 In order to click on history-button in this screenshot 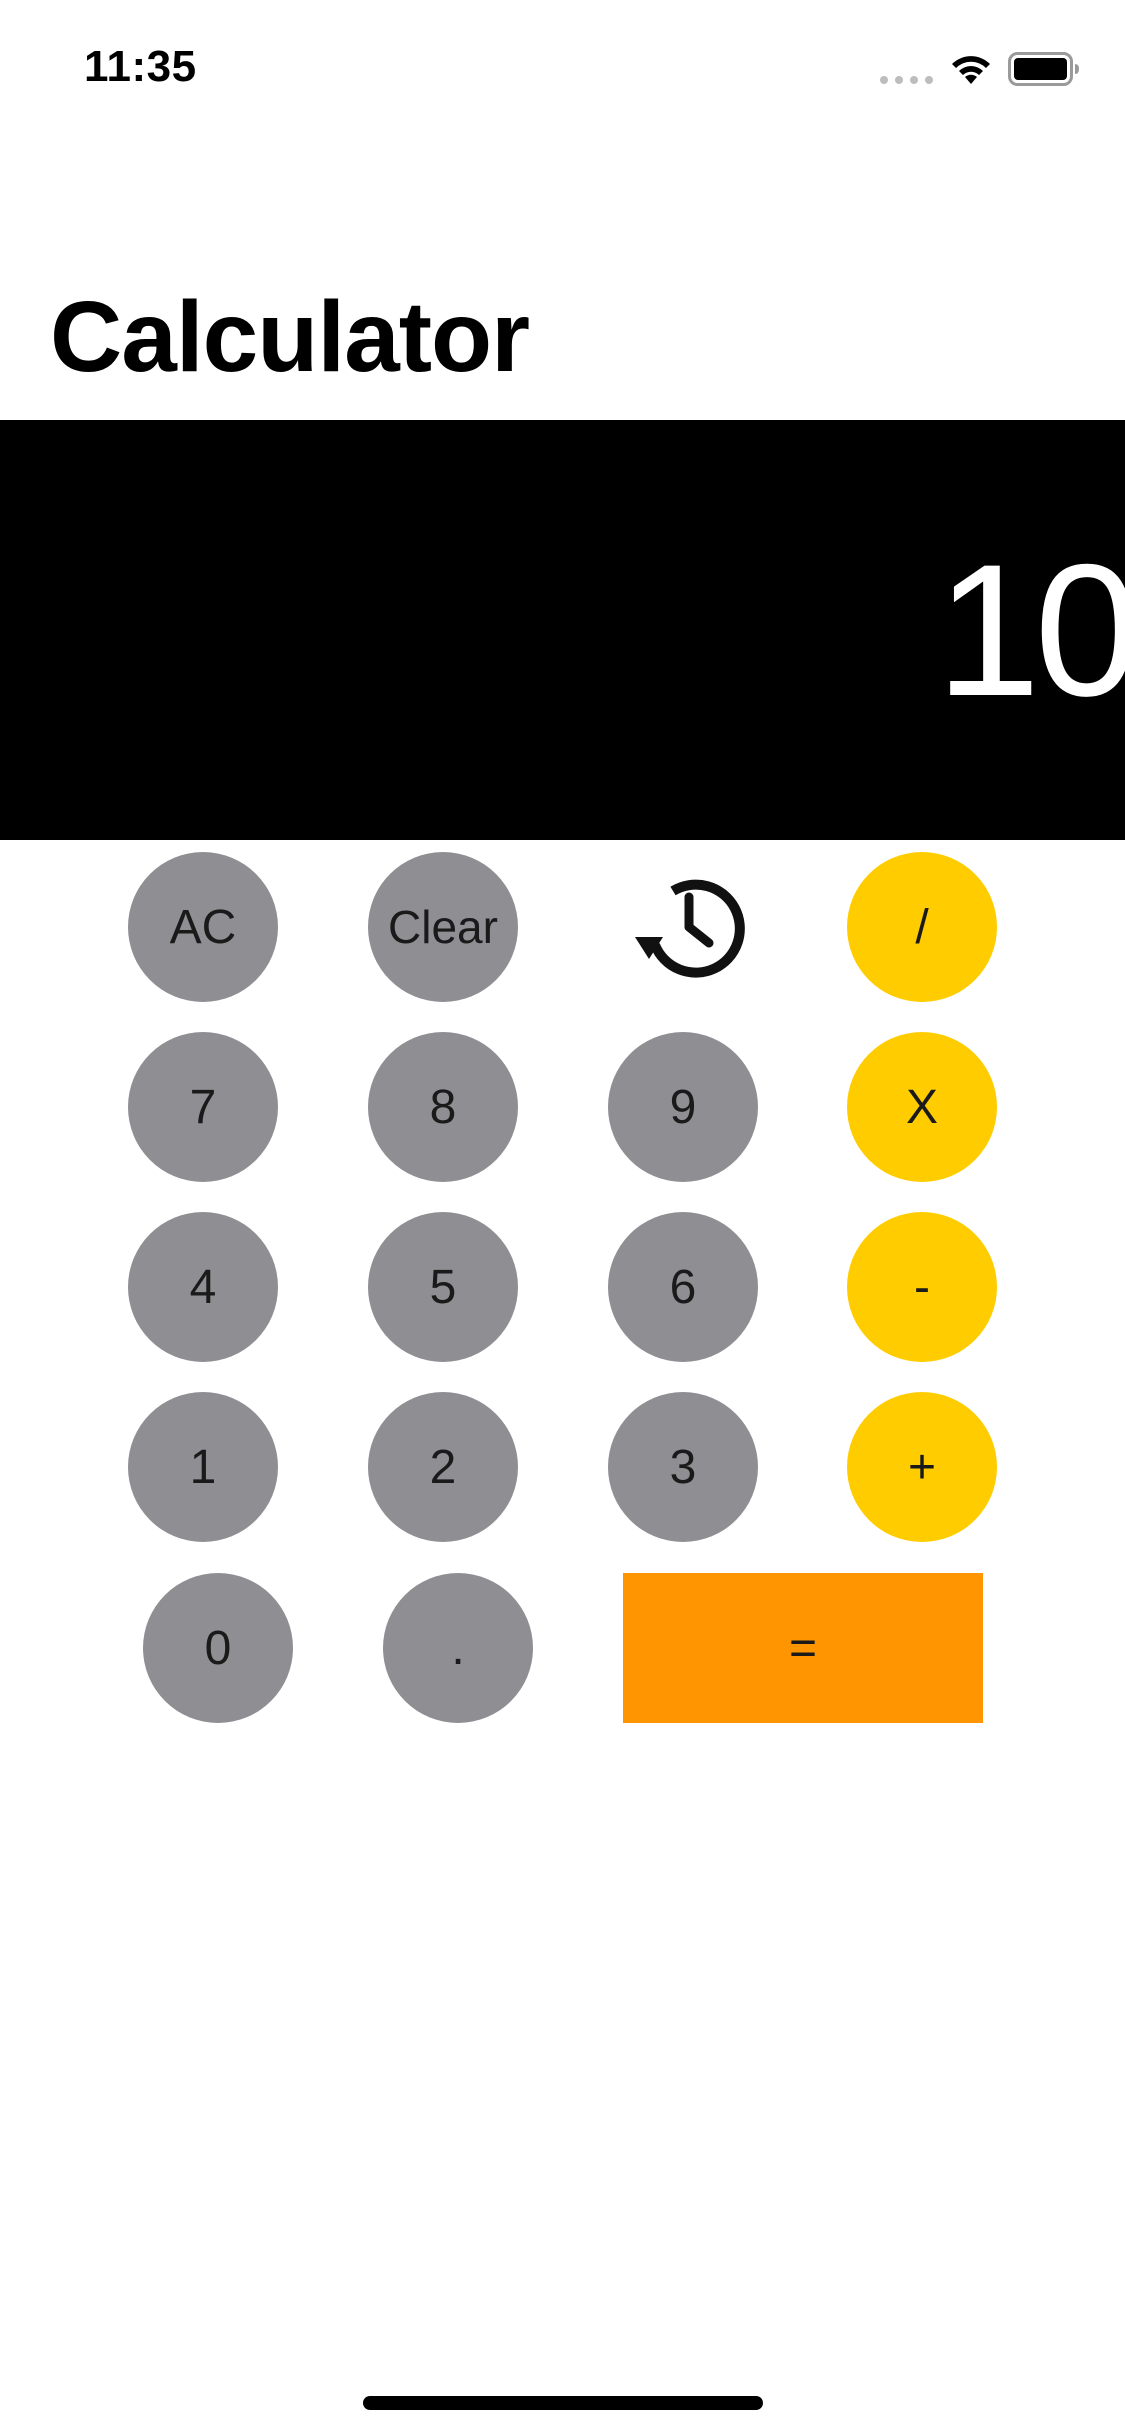, I will do `click(683, 927)`.